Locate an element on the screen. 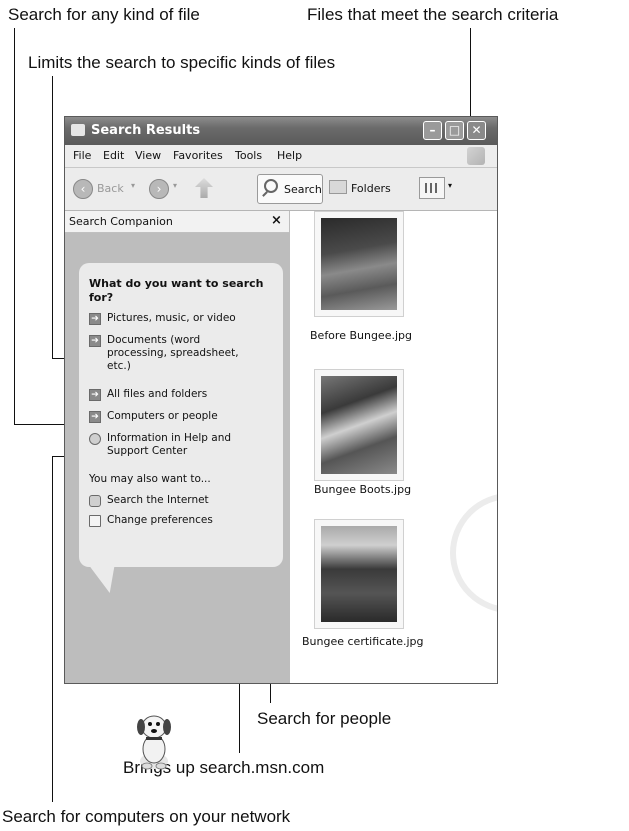  views-dropdown-icon: ▾ is located at coordinates (450, 185).